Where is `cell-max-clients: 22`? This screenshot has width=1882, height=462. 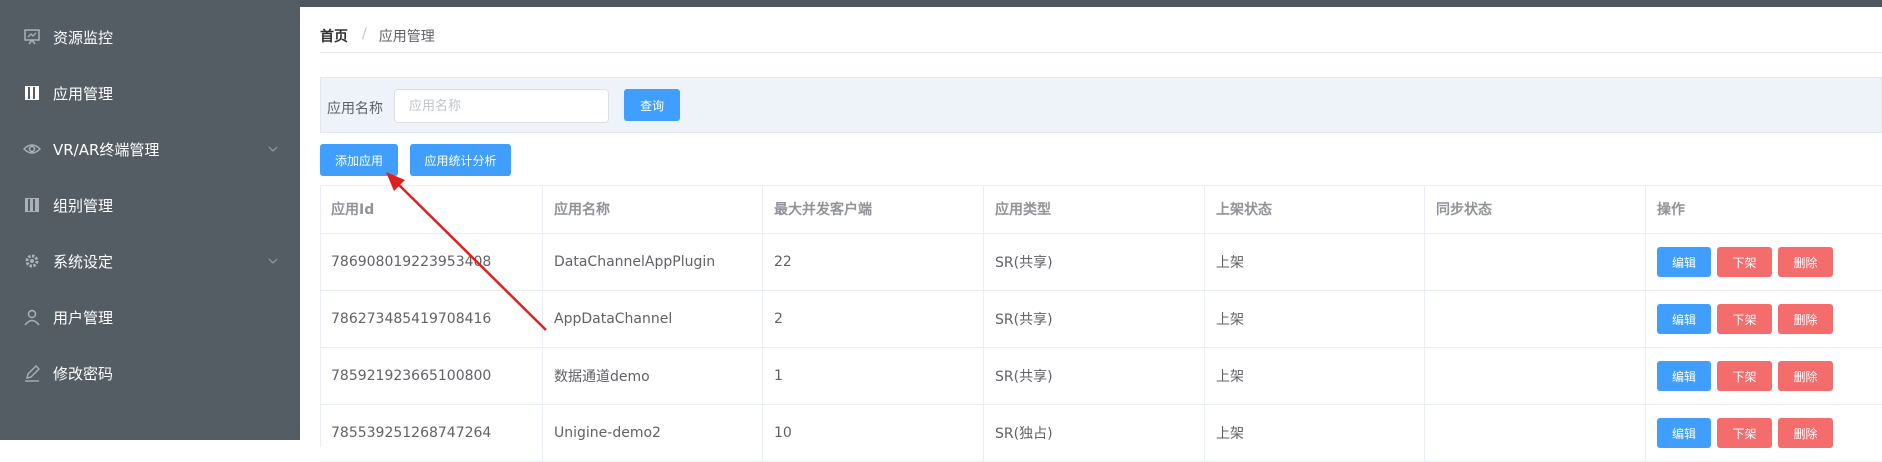 cell-max-clients: 22 is located at coordinates (873, 262).